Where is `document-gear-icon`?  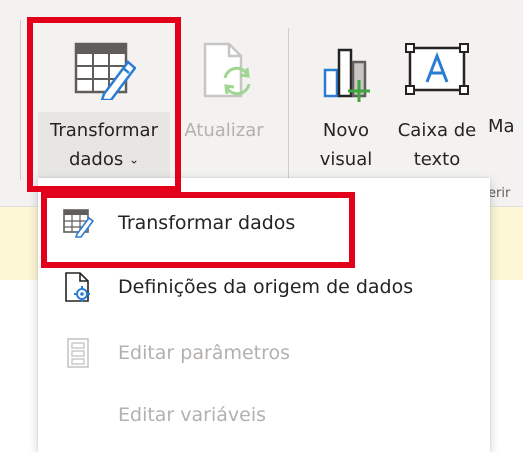 document-gear-icon is located at coordinates (78, 287).